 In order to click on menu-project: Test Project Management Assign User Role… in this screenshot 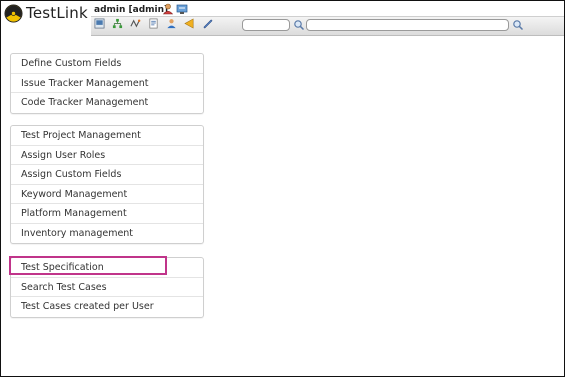, I will do `click(107, 184)`.